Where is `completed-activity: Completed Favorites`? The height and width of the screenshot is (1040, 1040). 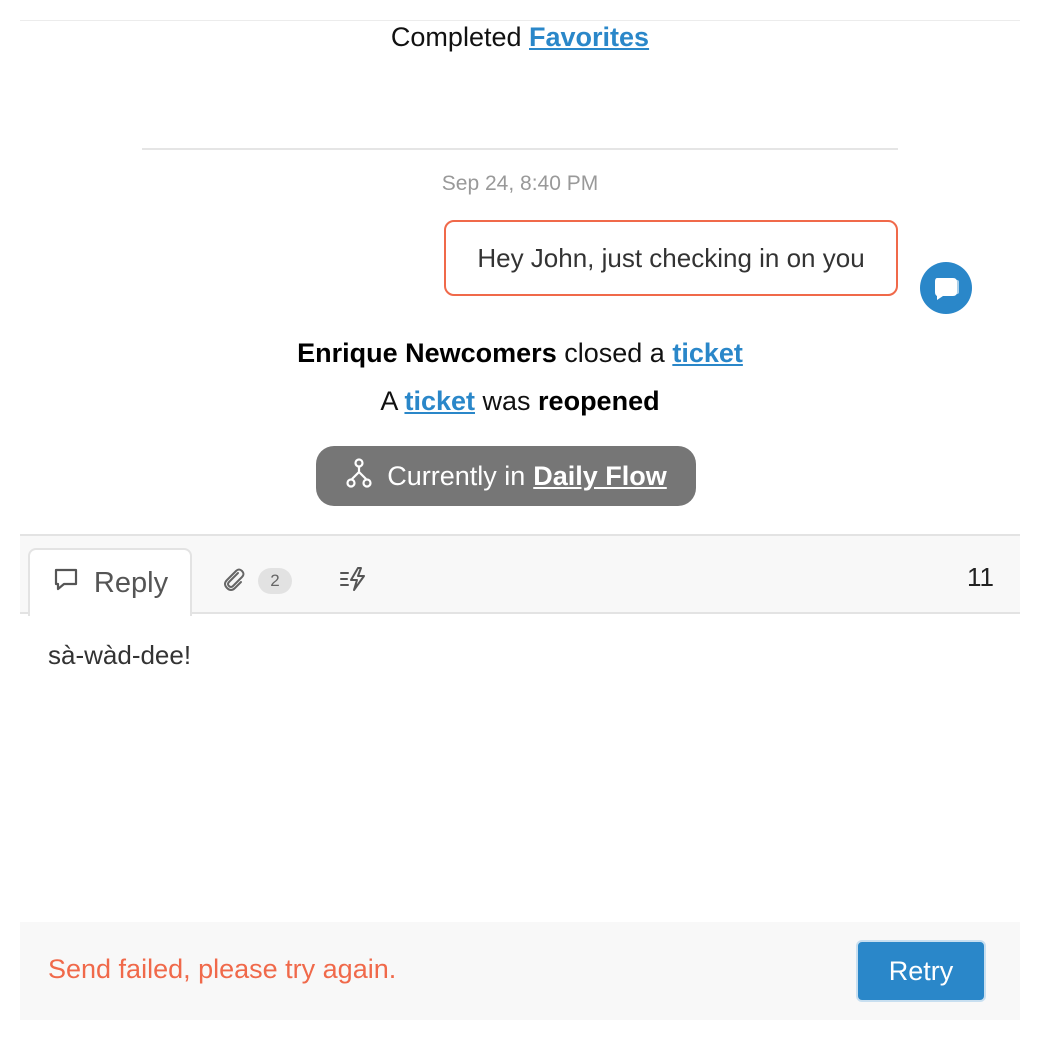 completed-activity: Completed Favorites is located at coordinates (520, 37).